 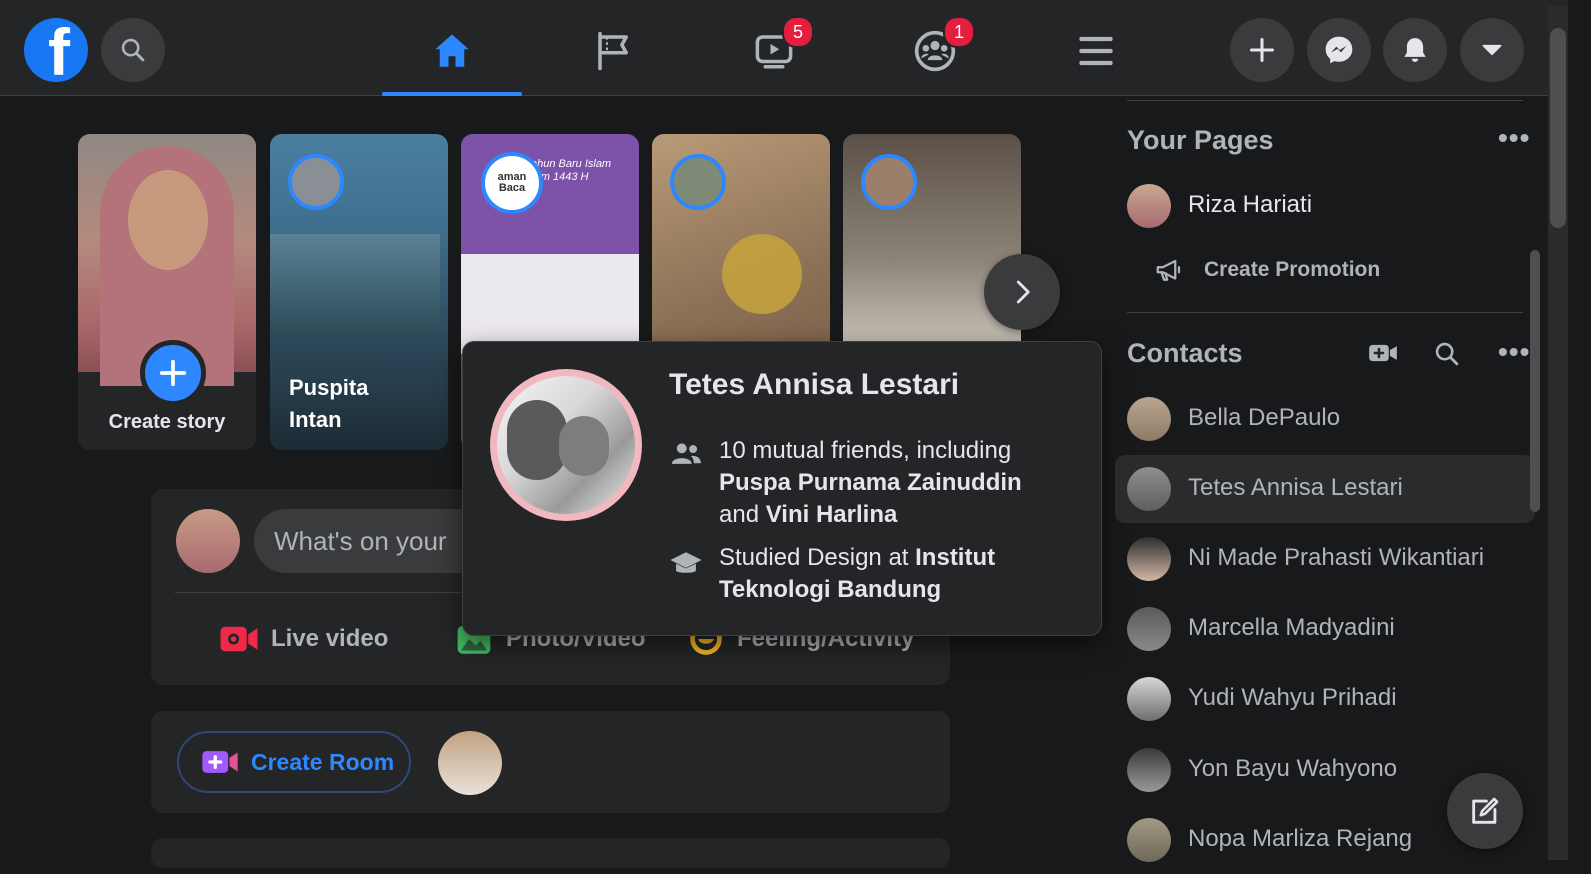 I want to click on contact-name: Yudi Wahyu Prihadi, so click(x=1292, y=697).